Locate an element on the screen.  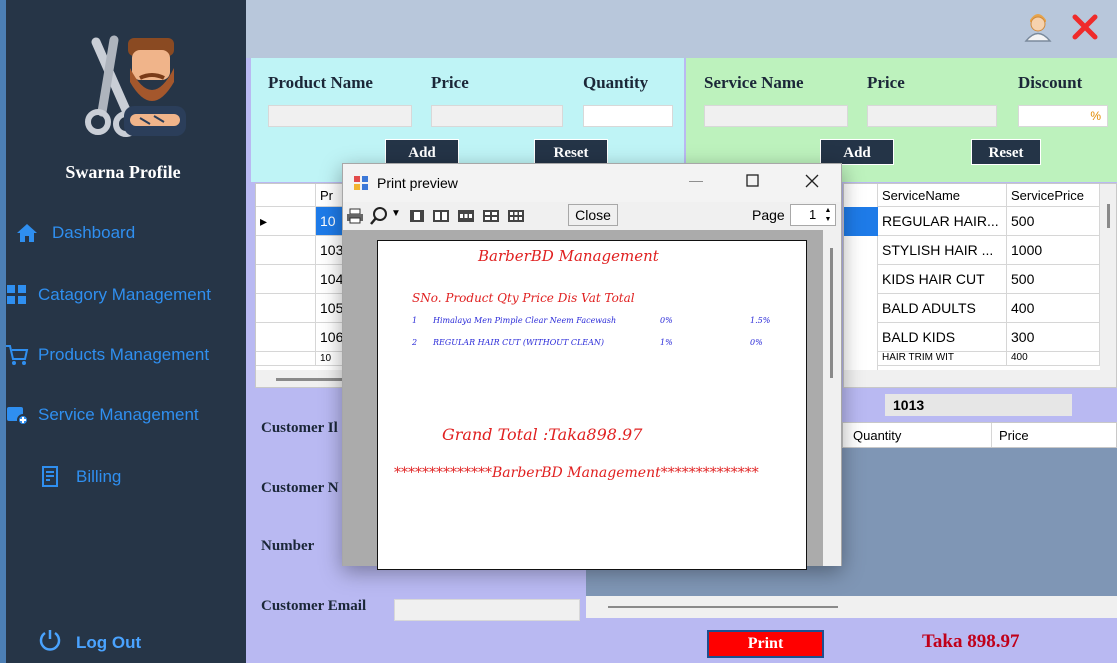
preview-close-button: Close is located at coordinates (593, 215).